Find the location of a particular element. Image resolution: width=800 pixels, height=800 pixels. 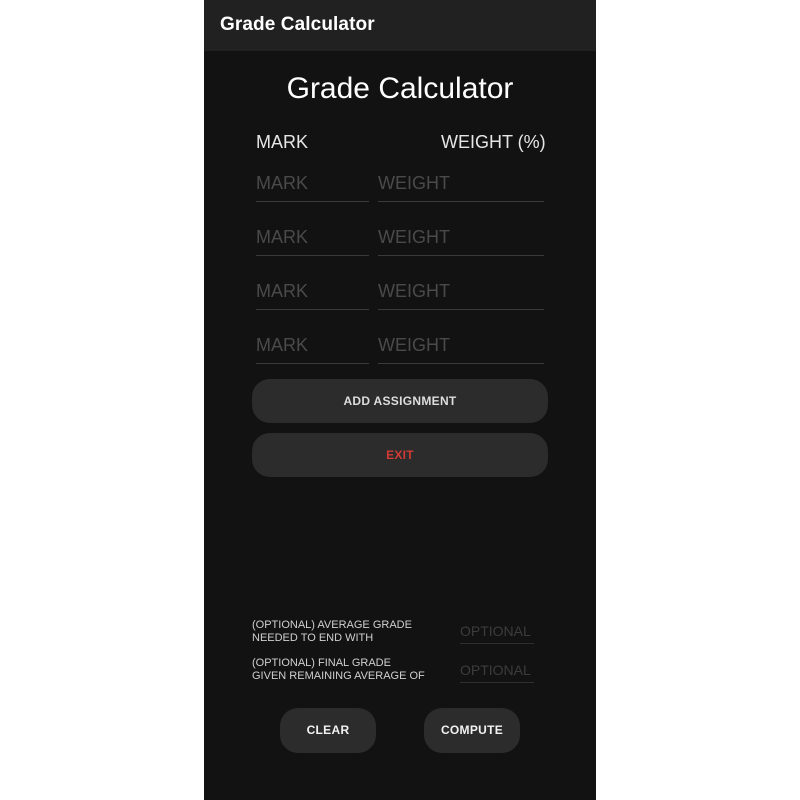

weight-input-1: WEIGHT is located at coordinates (461, 186).